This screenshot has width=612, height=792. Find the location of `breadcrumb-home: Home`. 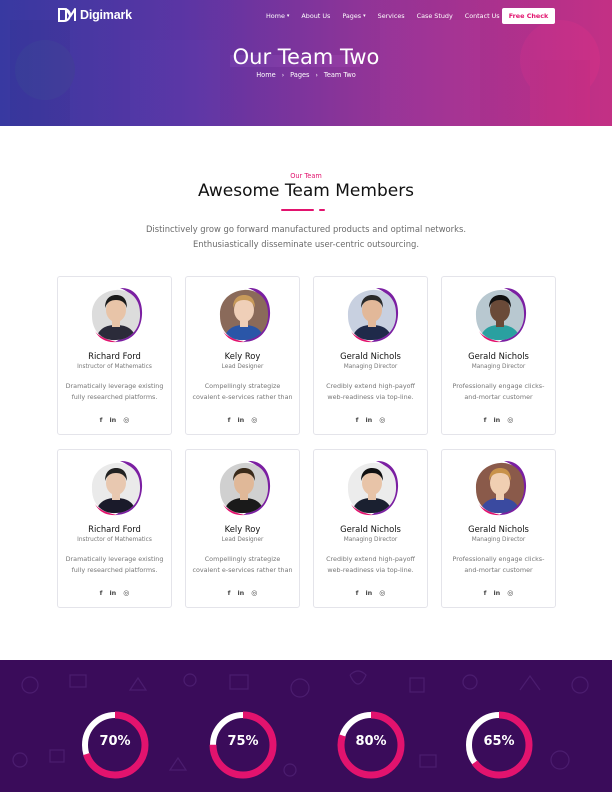

breadcrumb-home: Home is located at coordinates (265, 75).